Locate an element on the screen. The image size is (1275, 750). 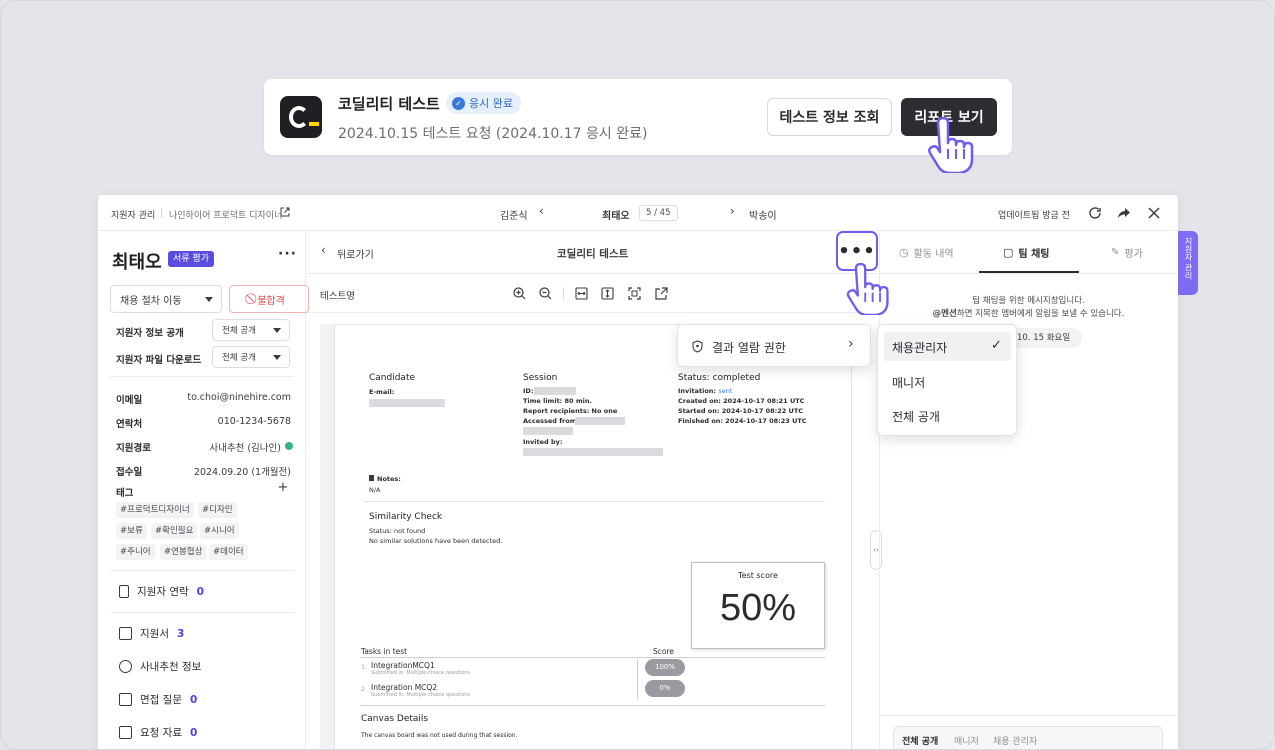
report-finished: Finished on: 2024-10-17 08:23 UTC is located at coordinates (742, 421).